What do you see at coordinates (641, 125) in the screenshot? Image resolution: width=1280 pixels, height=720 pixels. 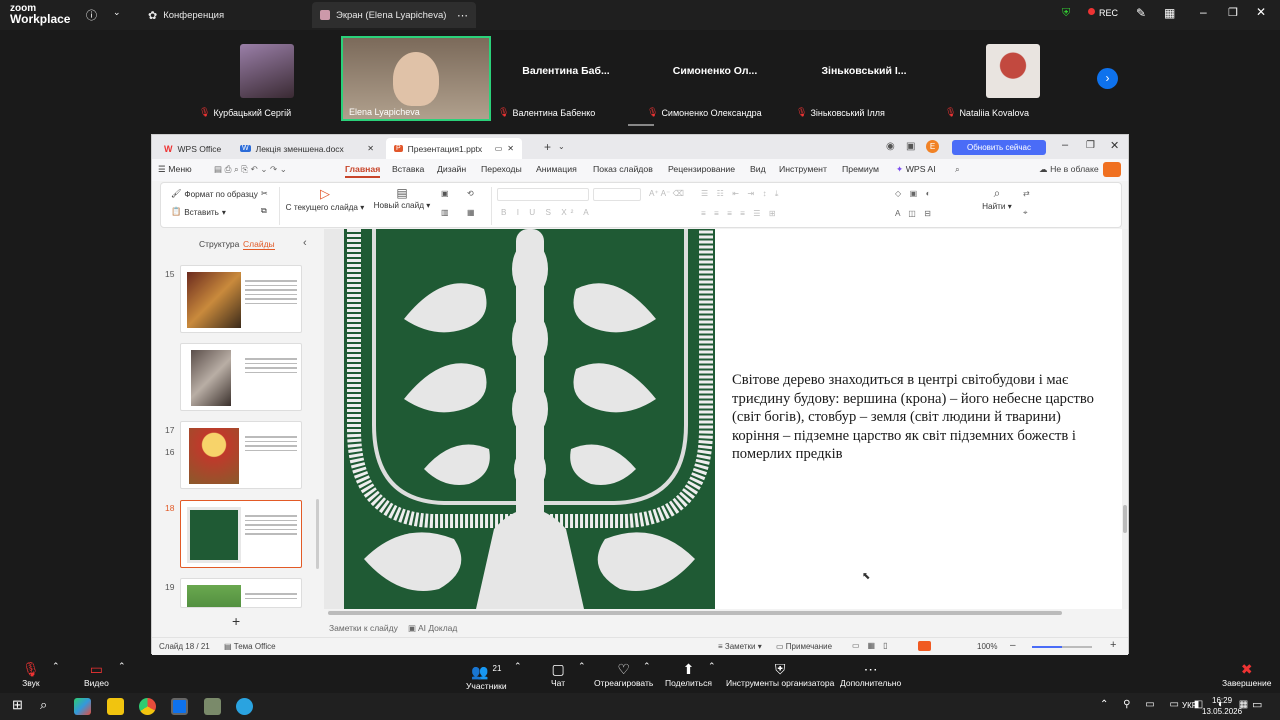 I see `strip-drag-handle` at bounding box center [641, 125].